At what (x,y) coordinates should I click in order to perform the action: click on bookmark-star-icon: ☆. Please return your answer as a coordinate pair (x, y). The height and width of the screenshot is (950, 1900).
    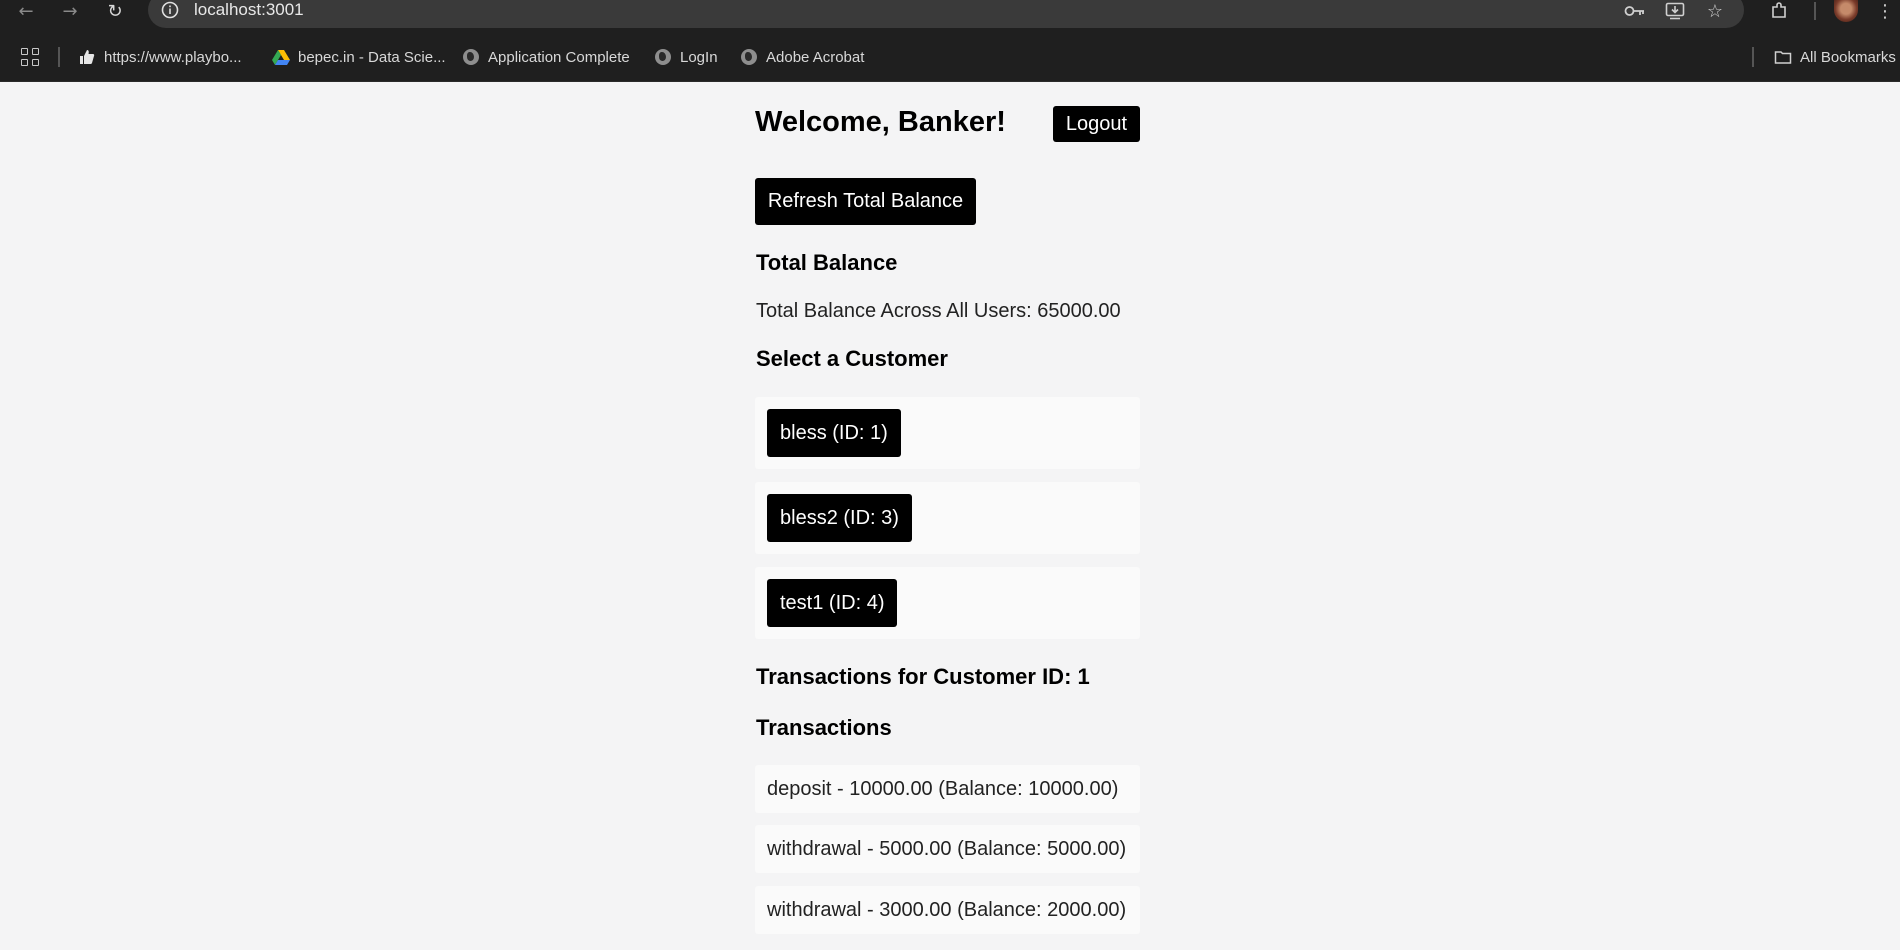
    Looking at the image, I should click on (1715, 11).